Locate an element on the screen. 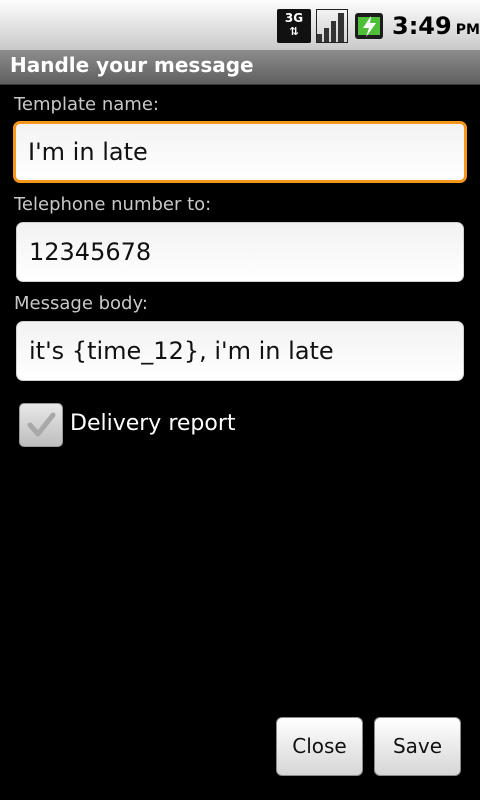  delivery-report-checkbox is located at coordinates (41, 425).